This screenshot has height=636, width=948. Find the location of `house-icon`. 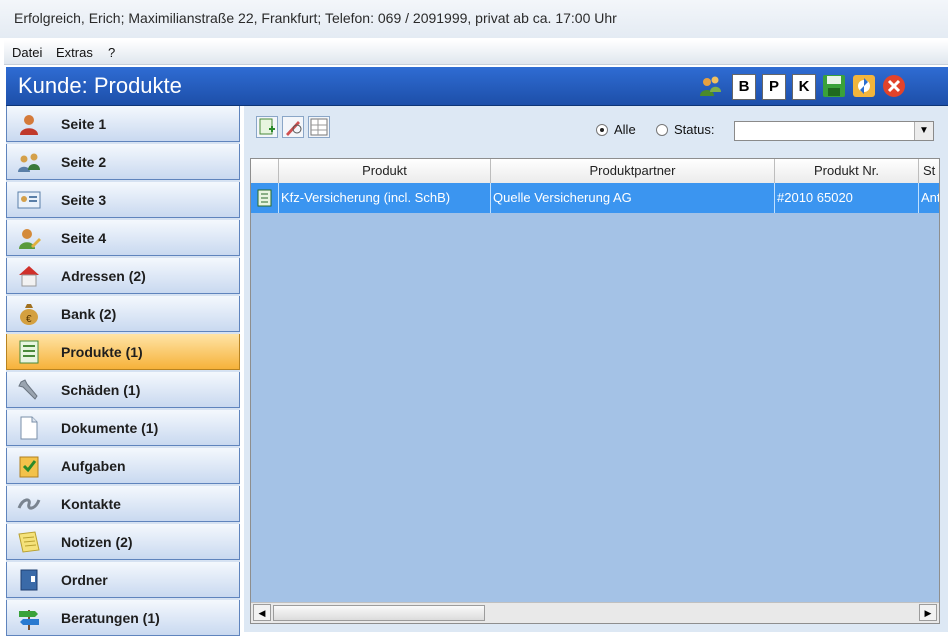

house-icon is located at coordinates (29, 276).